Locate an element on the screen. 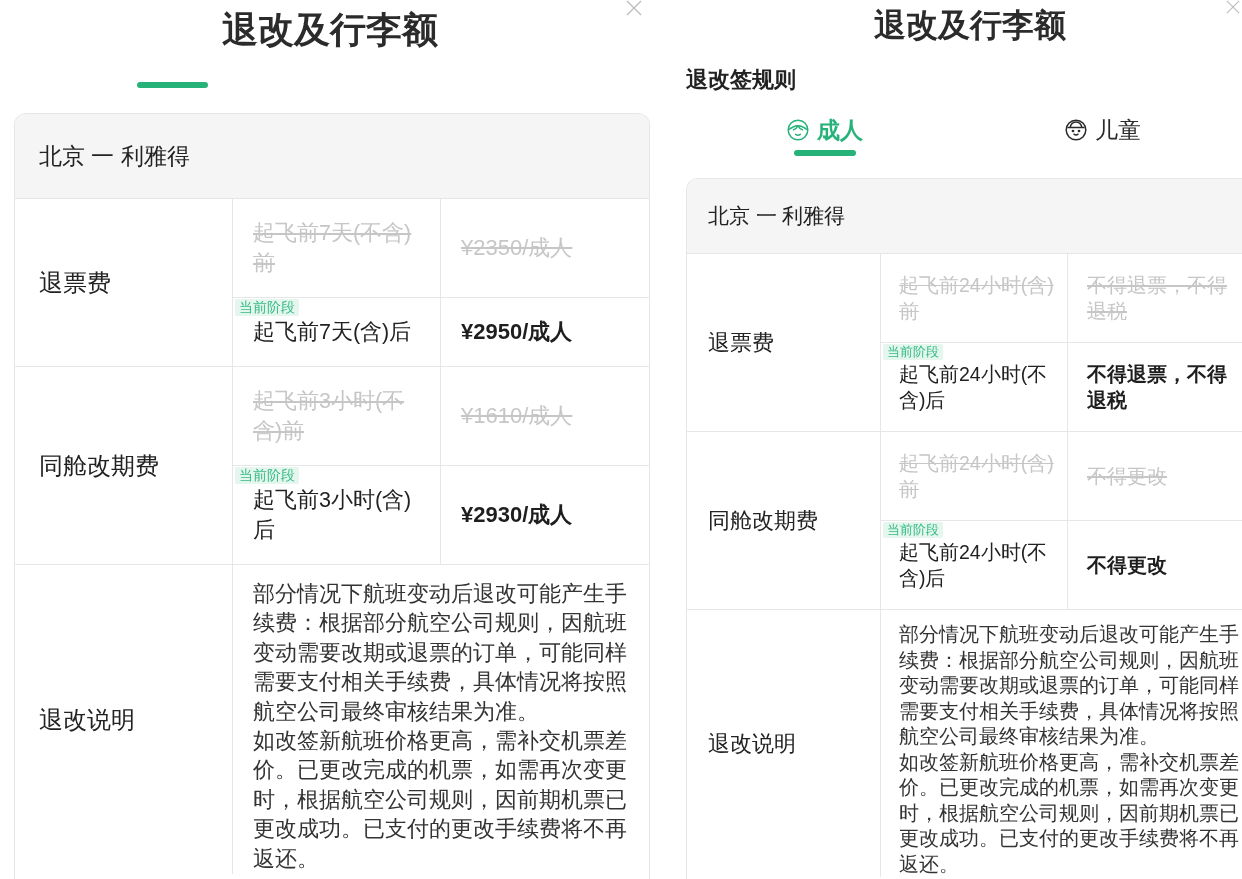 This screenshot has width=1242, height=879. fee-text: ¥2350/成人 is located at coordinates (517, 248).